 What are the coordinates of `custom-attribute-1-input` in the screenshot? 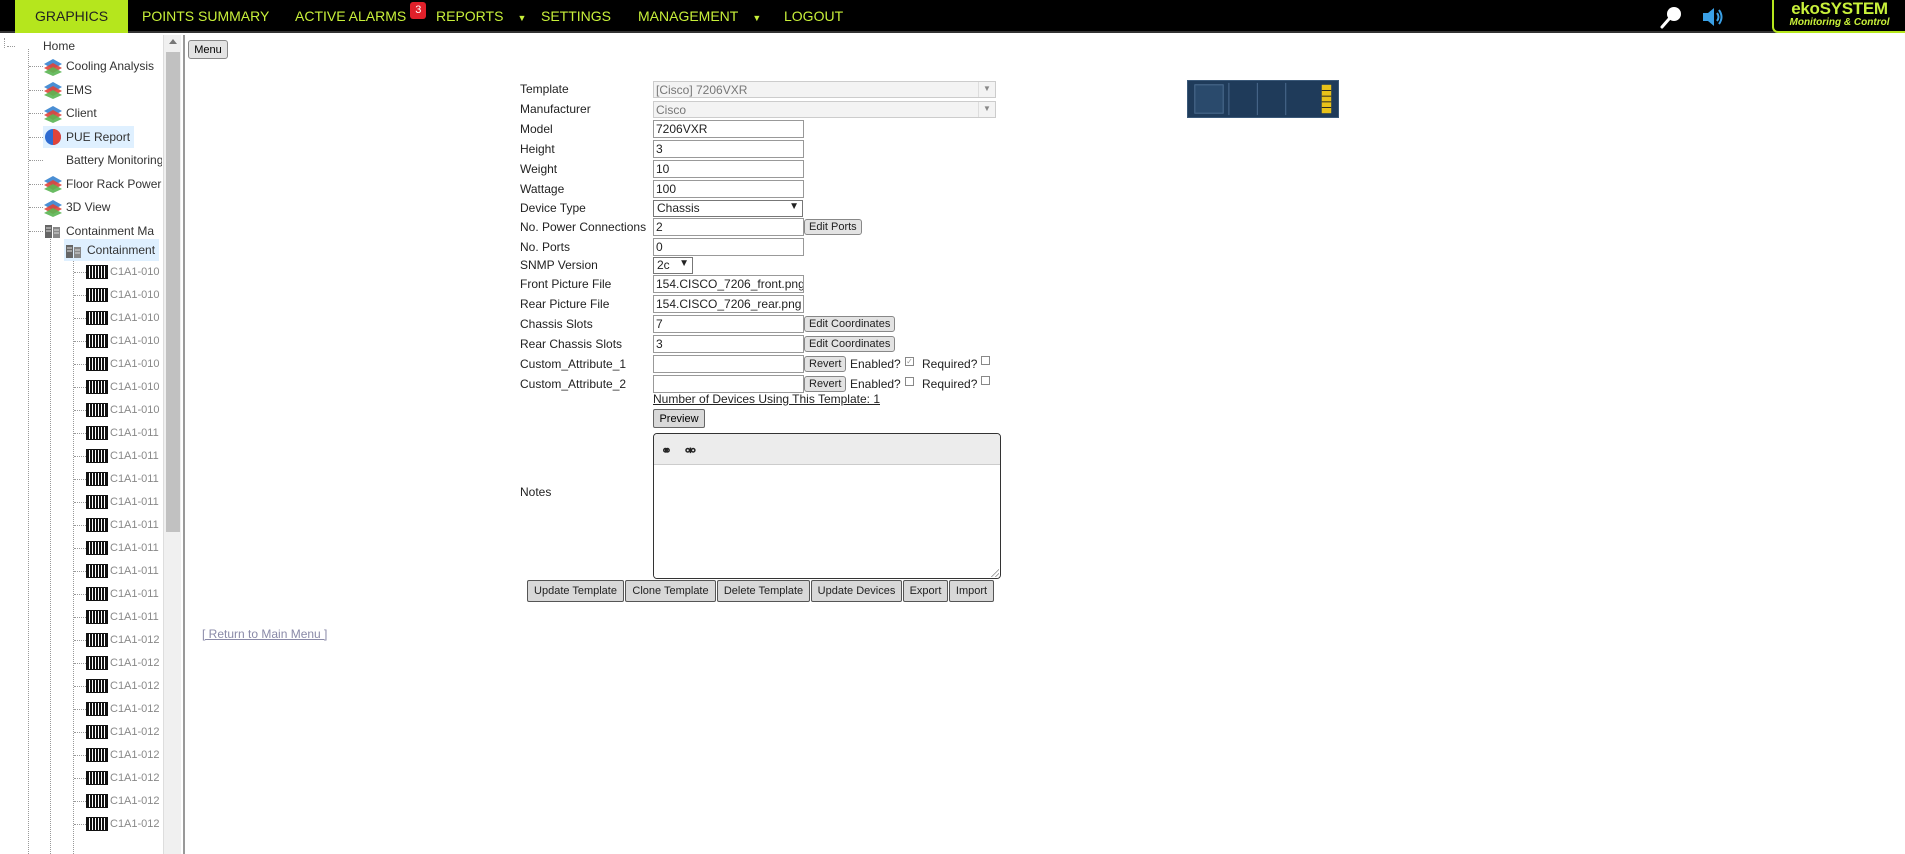 It's located at (728, 364).